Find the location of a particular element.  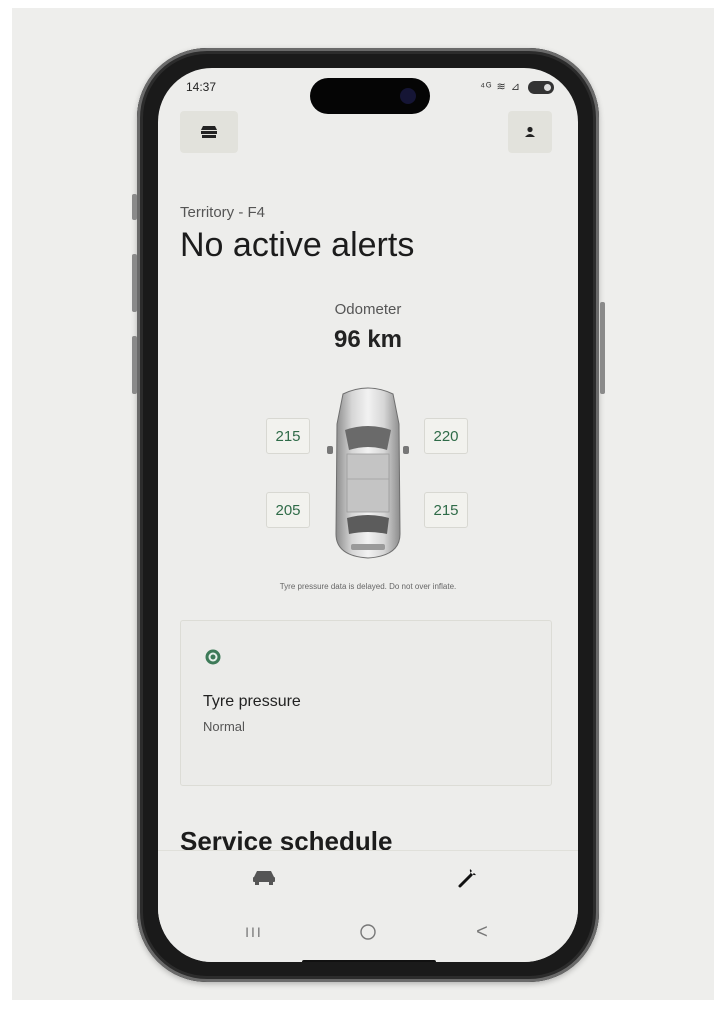

tyre-rear-left: 205 is located at coordinates (288, 510).